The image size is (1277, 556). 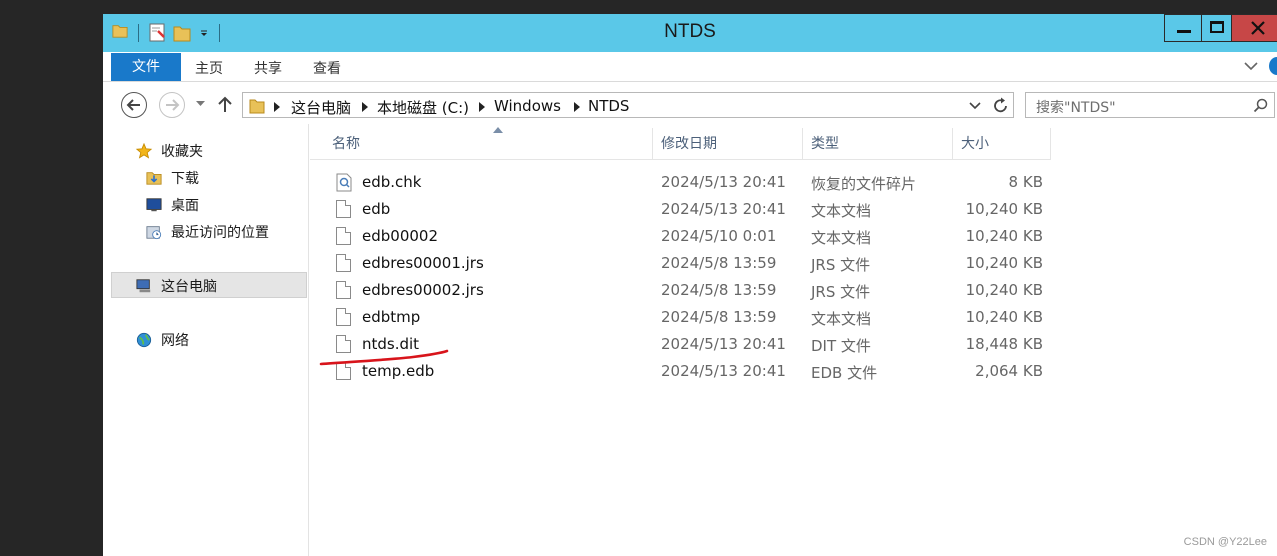 What do you see at coordinates (206, 340) in the screenshot?
I see `navigation-pane: 收藏夹 下载 桌面 最近访问的位置 这台电脑 网络` at bounding box center [206, 340].